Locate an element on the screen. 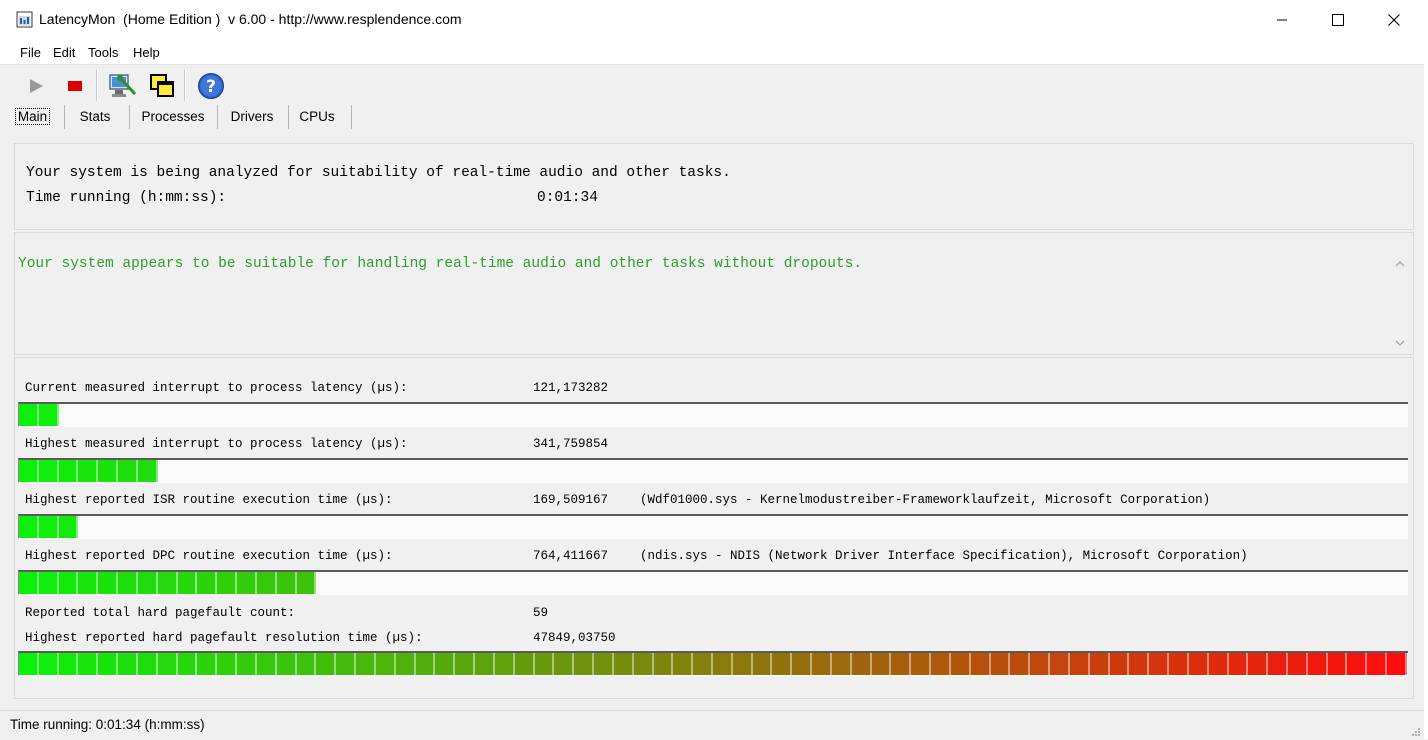  toolbar-separator is located at coordinates (97, 85).